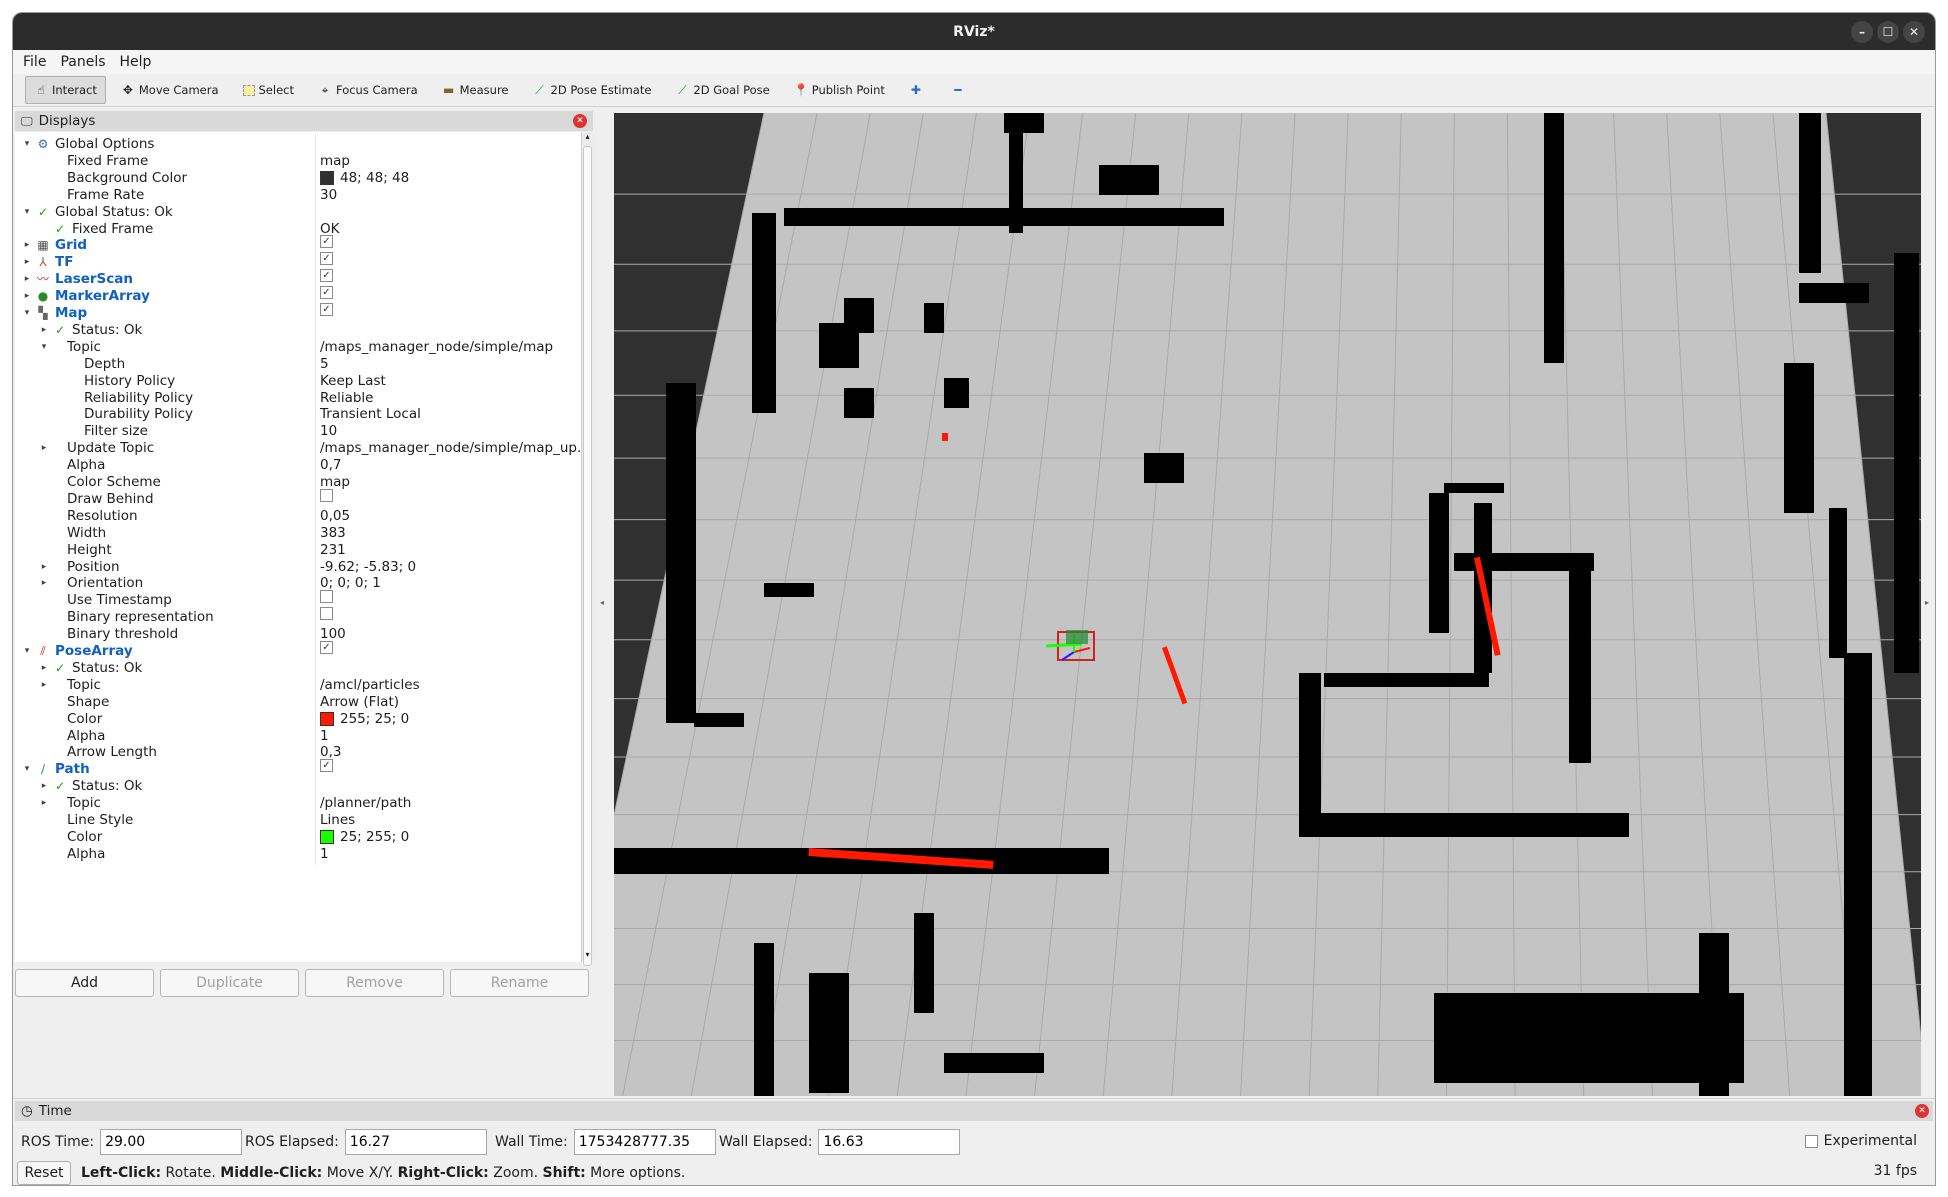 This screenshot has height=1197, width=1948. What do you see at coordinates (67, 121) in the screenshot?
I see `displays-title: Displays` at bounding box center [67, 121].